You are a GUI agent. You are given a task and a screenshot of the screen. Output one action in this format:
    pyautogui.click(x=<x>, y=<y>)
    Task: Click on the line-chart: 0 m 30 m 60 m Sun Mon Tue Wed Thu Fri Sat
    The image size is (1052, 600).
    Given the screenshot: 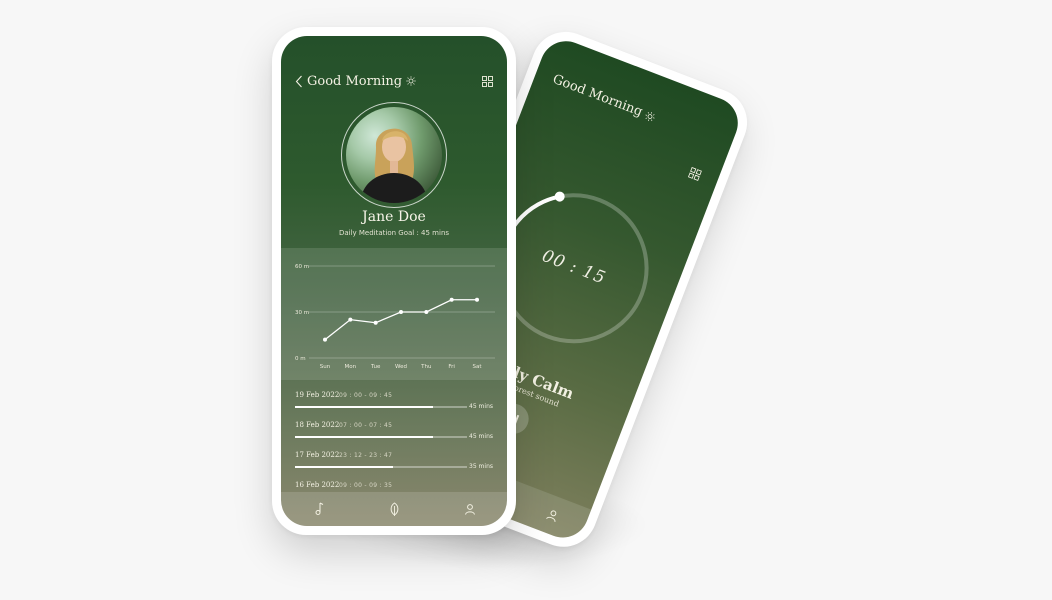 What is the action you would take?
    pyautogui.click(x=395, y=317)
    